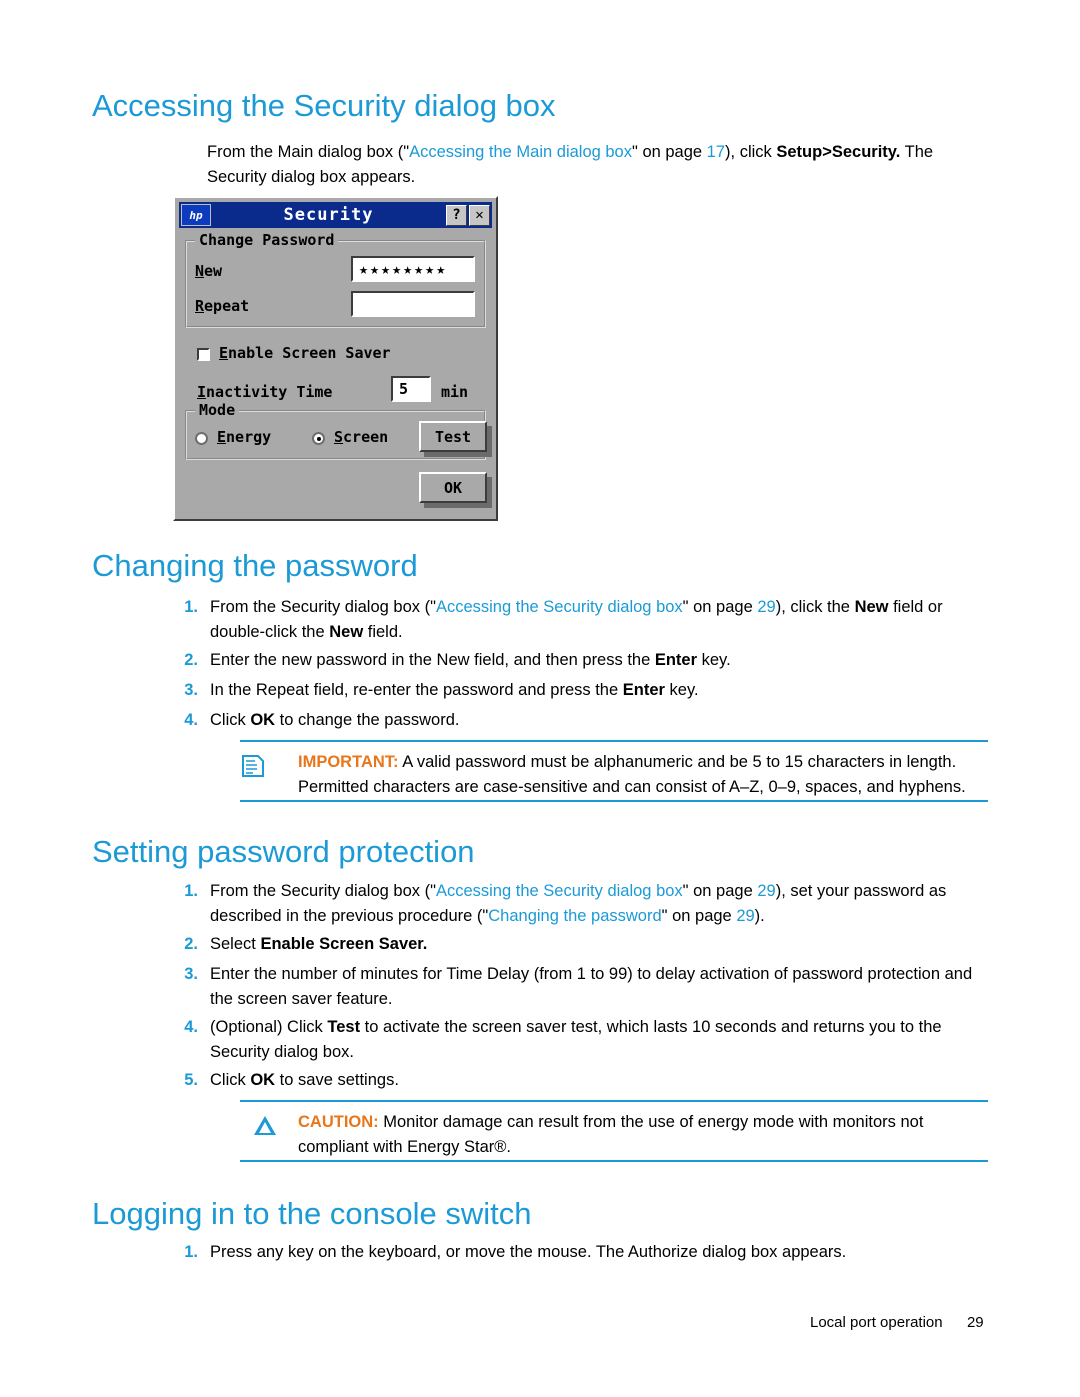  Describe the element at coordinates (413, 269) in the screenshot. I see `input-new-password: ★★★★★★★★` at that location.